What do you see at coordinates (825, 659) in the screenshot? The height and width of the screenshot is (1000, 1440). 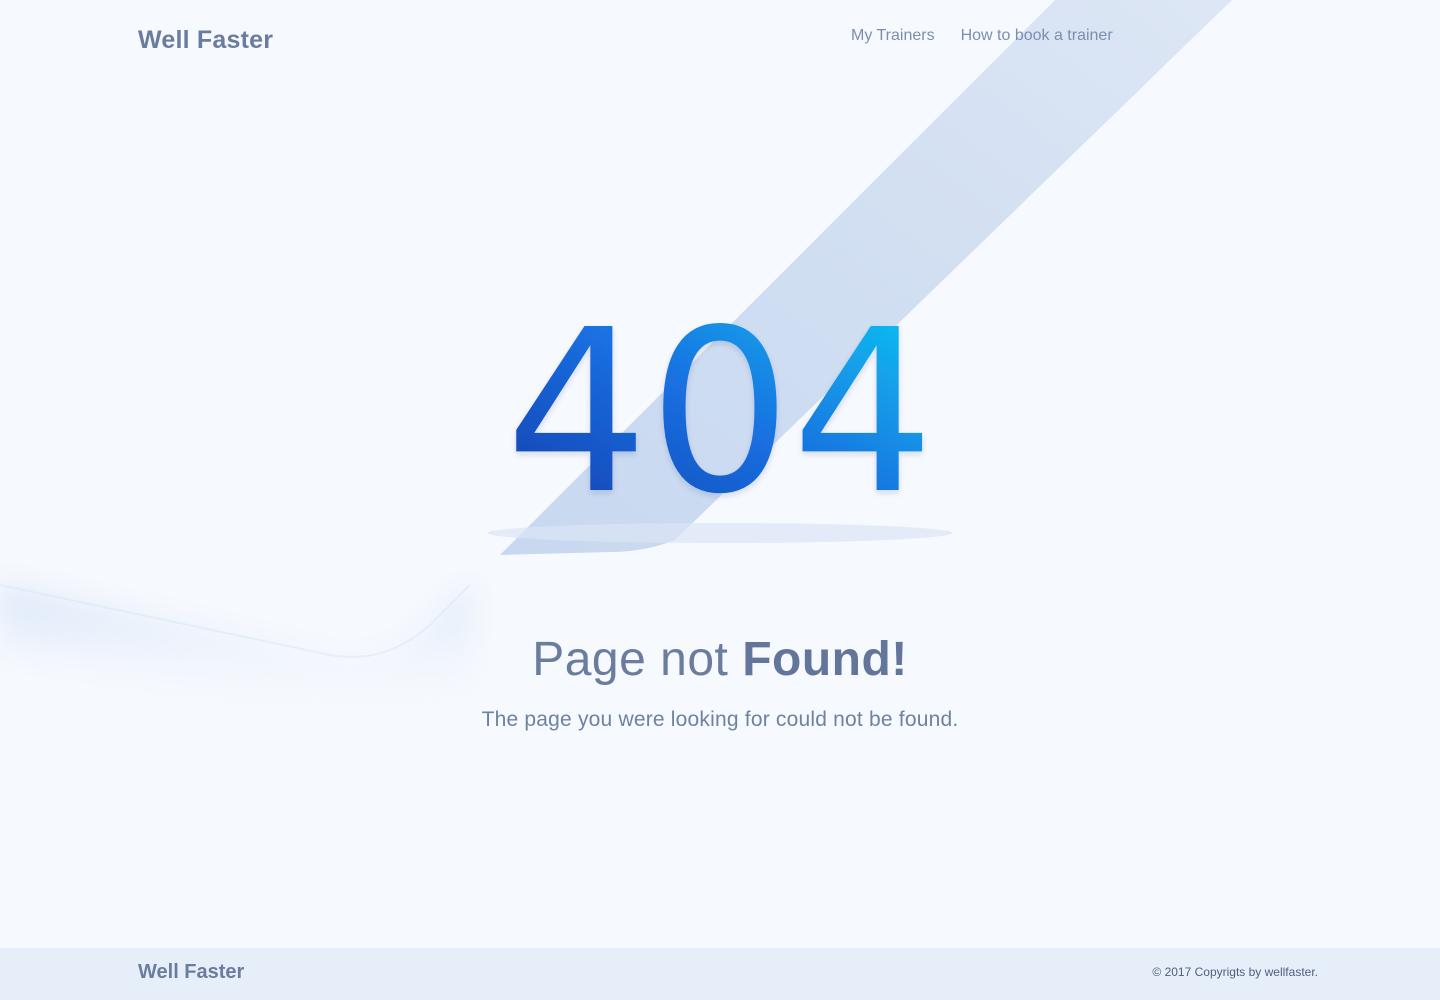 I see `title-bold: Found!` at bounding box center [825, 659].